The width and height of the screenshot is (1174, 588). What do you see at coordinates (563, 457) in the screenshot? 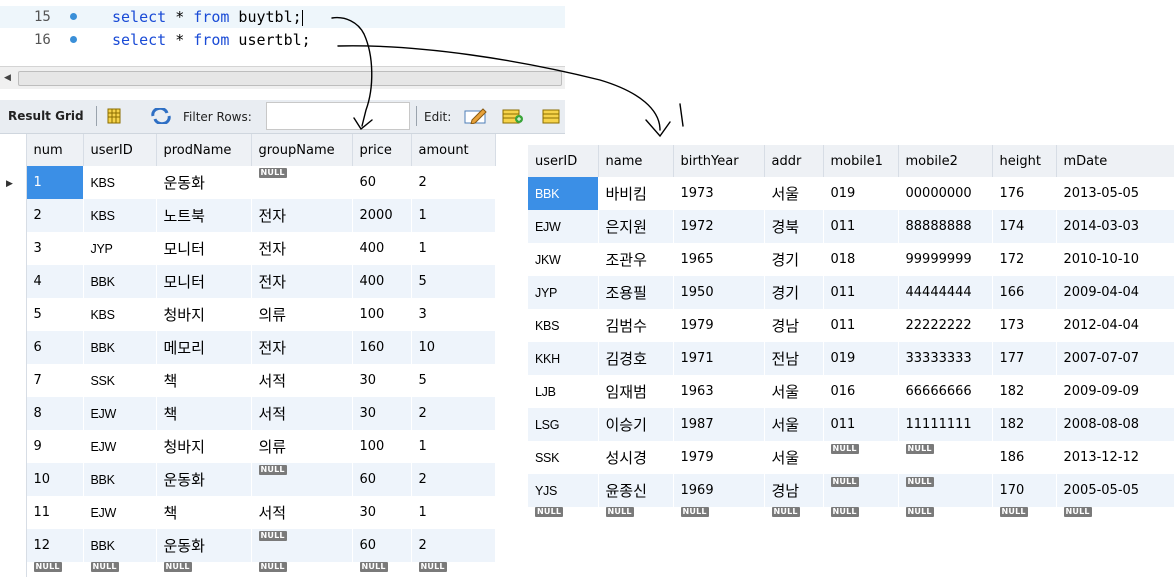
I see `table-cell: SSK` at bounding box center [563, 457].